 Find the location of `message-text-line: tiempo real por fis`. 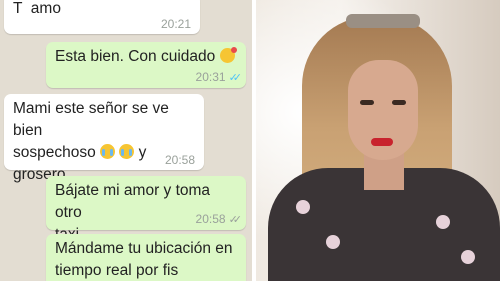

message-text-line: tiempo real por fis is located at coordinates (117, 270).